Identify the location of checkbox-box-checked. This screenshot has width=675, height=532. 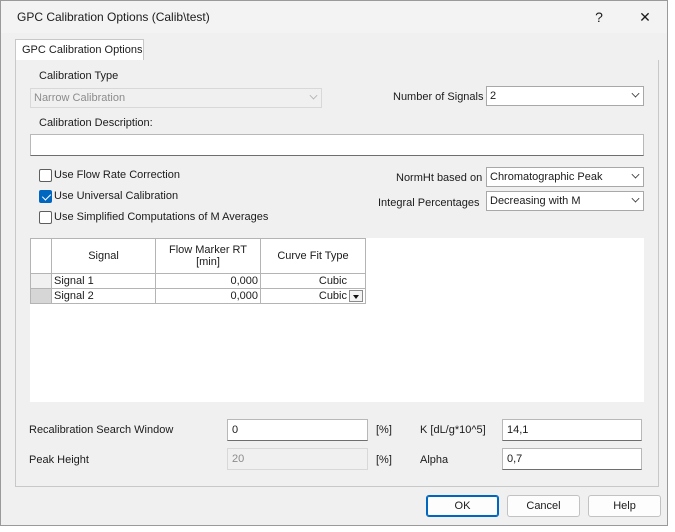
(45, 196).